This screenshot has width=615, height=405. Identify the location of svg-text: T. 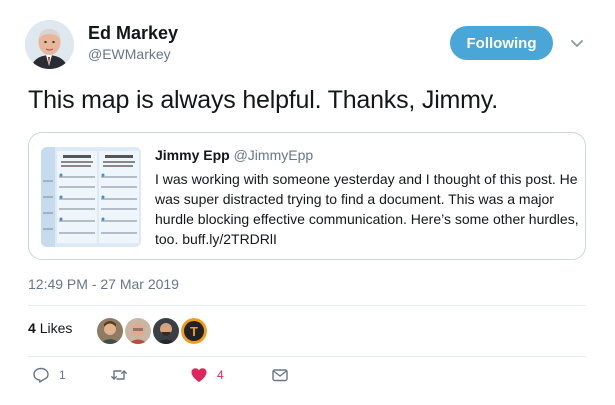
(194, 331).